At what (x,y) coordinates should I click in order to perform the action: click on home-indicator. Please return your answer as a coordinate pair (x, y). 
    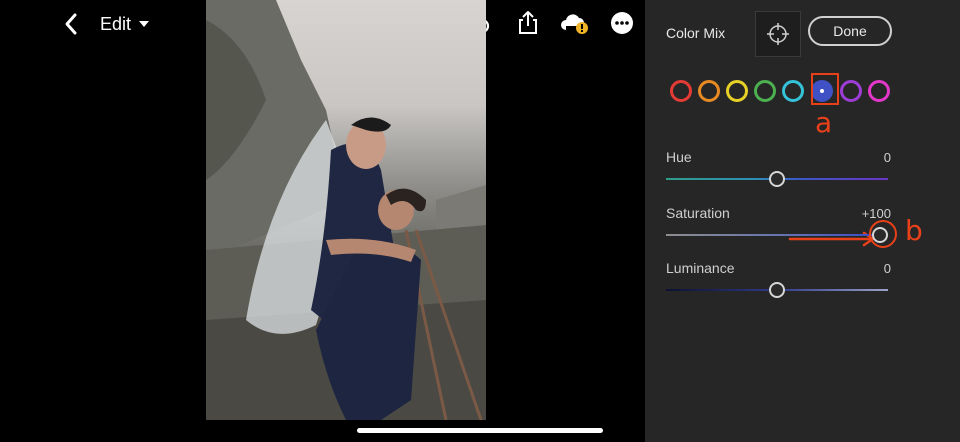
    Looking at the image, I should click on (480, 430).